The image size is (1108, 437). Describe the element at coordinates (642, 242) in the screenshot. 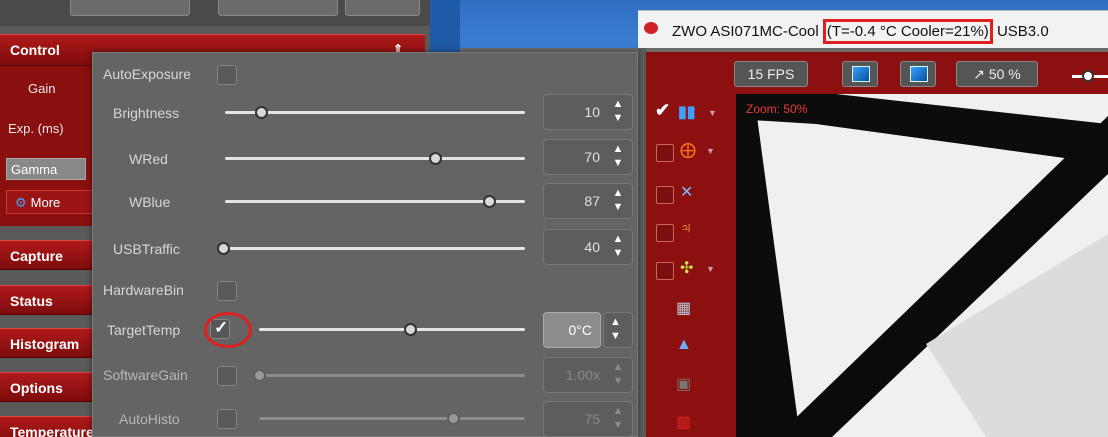

I see `window-left-edge` at that location.